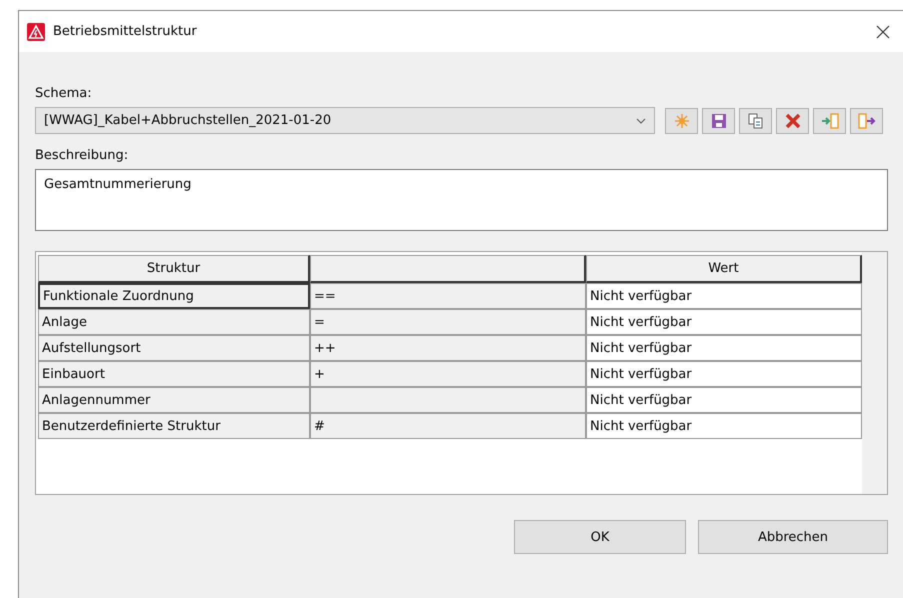 Image resolution: width=903 pixels, height=598 pixels. Describe the element at coordinates (641, 121) in the screenshot. I see `chevron-icon` at that location.